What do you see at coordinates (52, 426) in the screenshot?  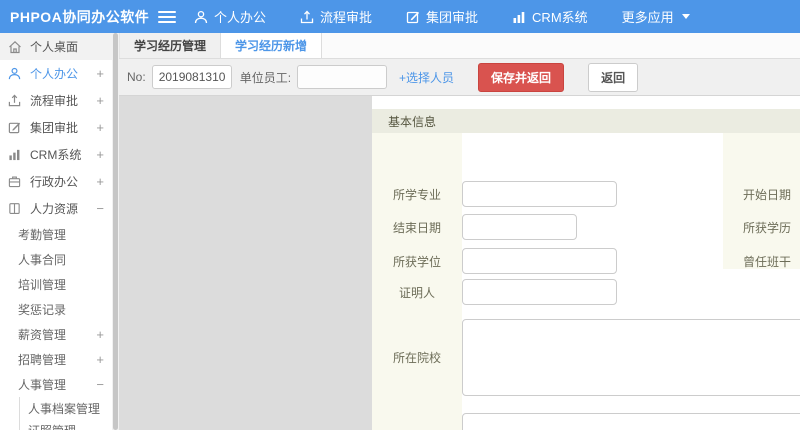 I see `sidebar-item-label: 证照管理` at bounding box center [52, 426].